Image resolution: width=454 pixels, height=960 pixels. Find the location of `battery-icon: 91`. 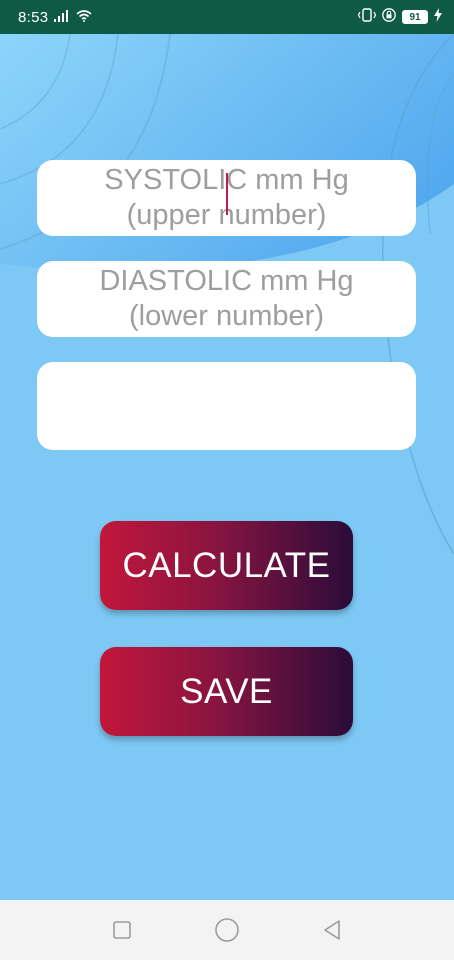

battery-icon: 91 is located at coordinates (415, 17).